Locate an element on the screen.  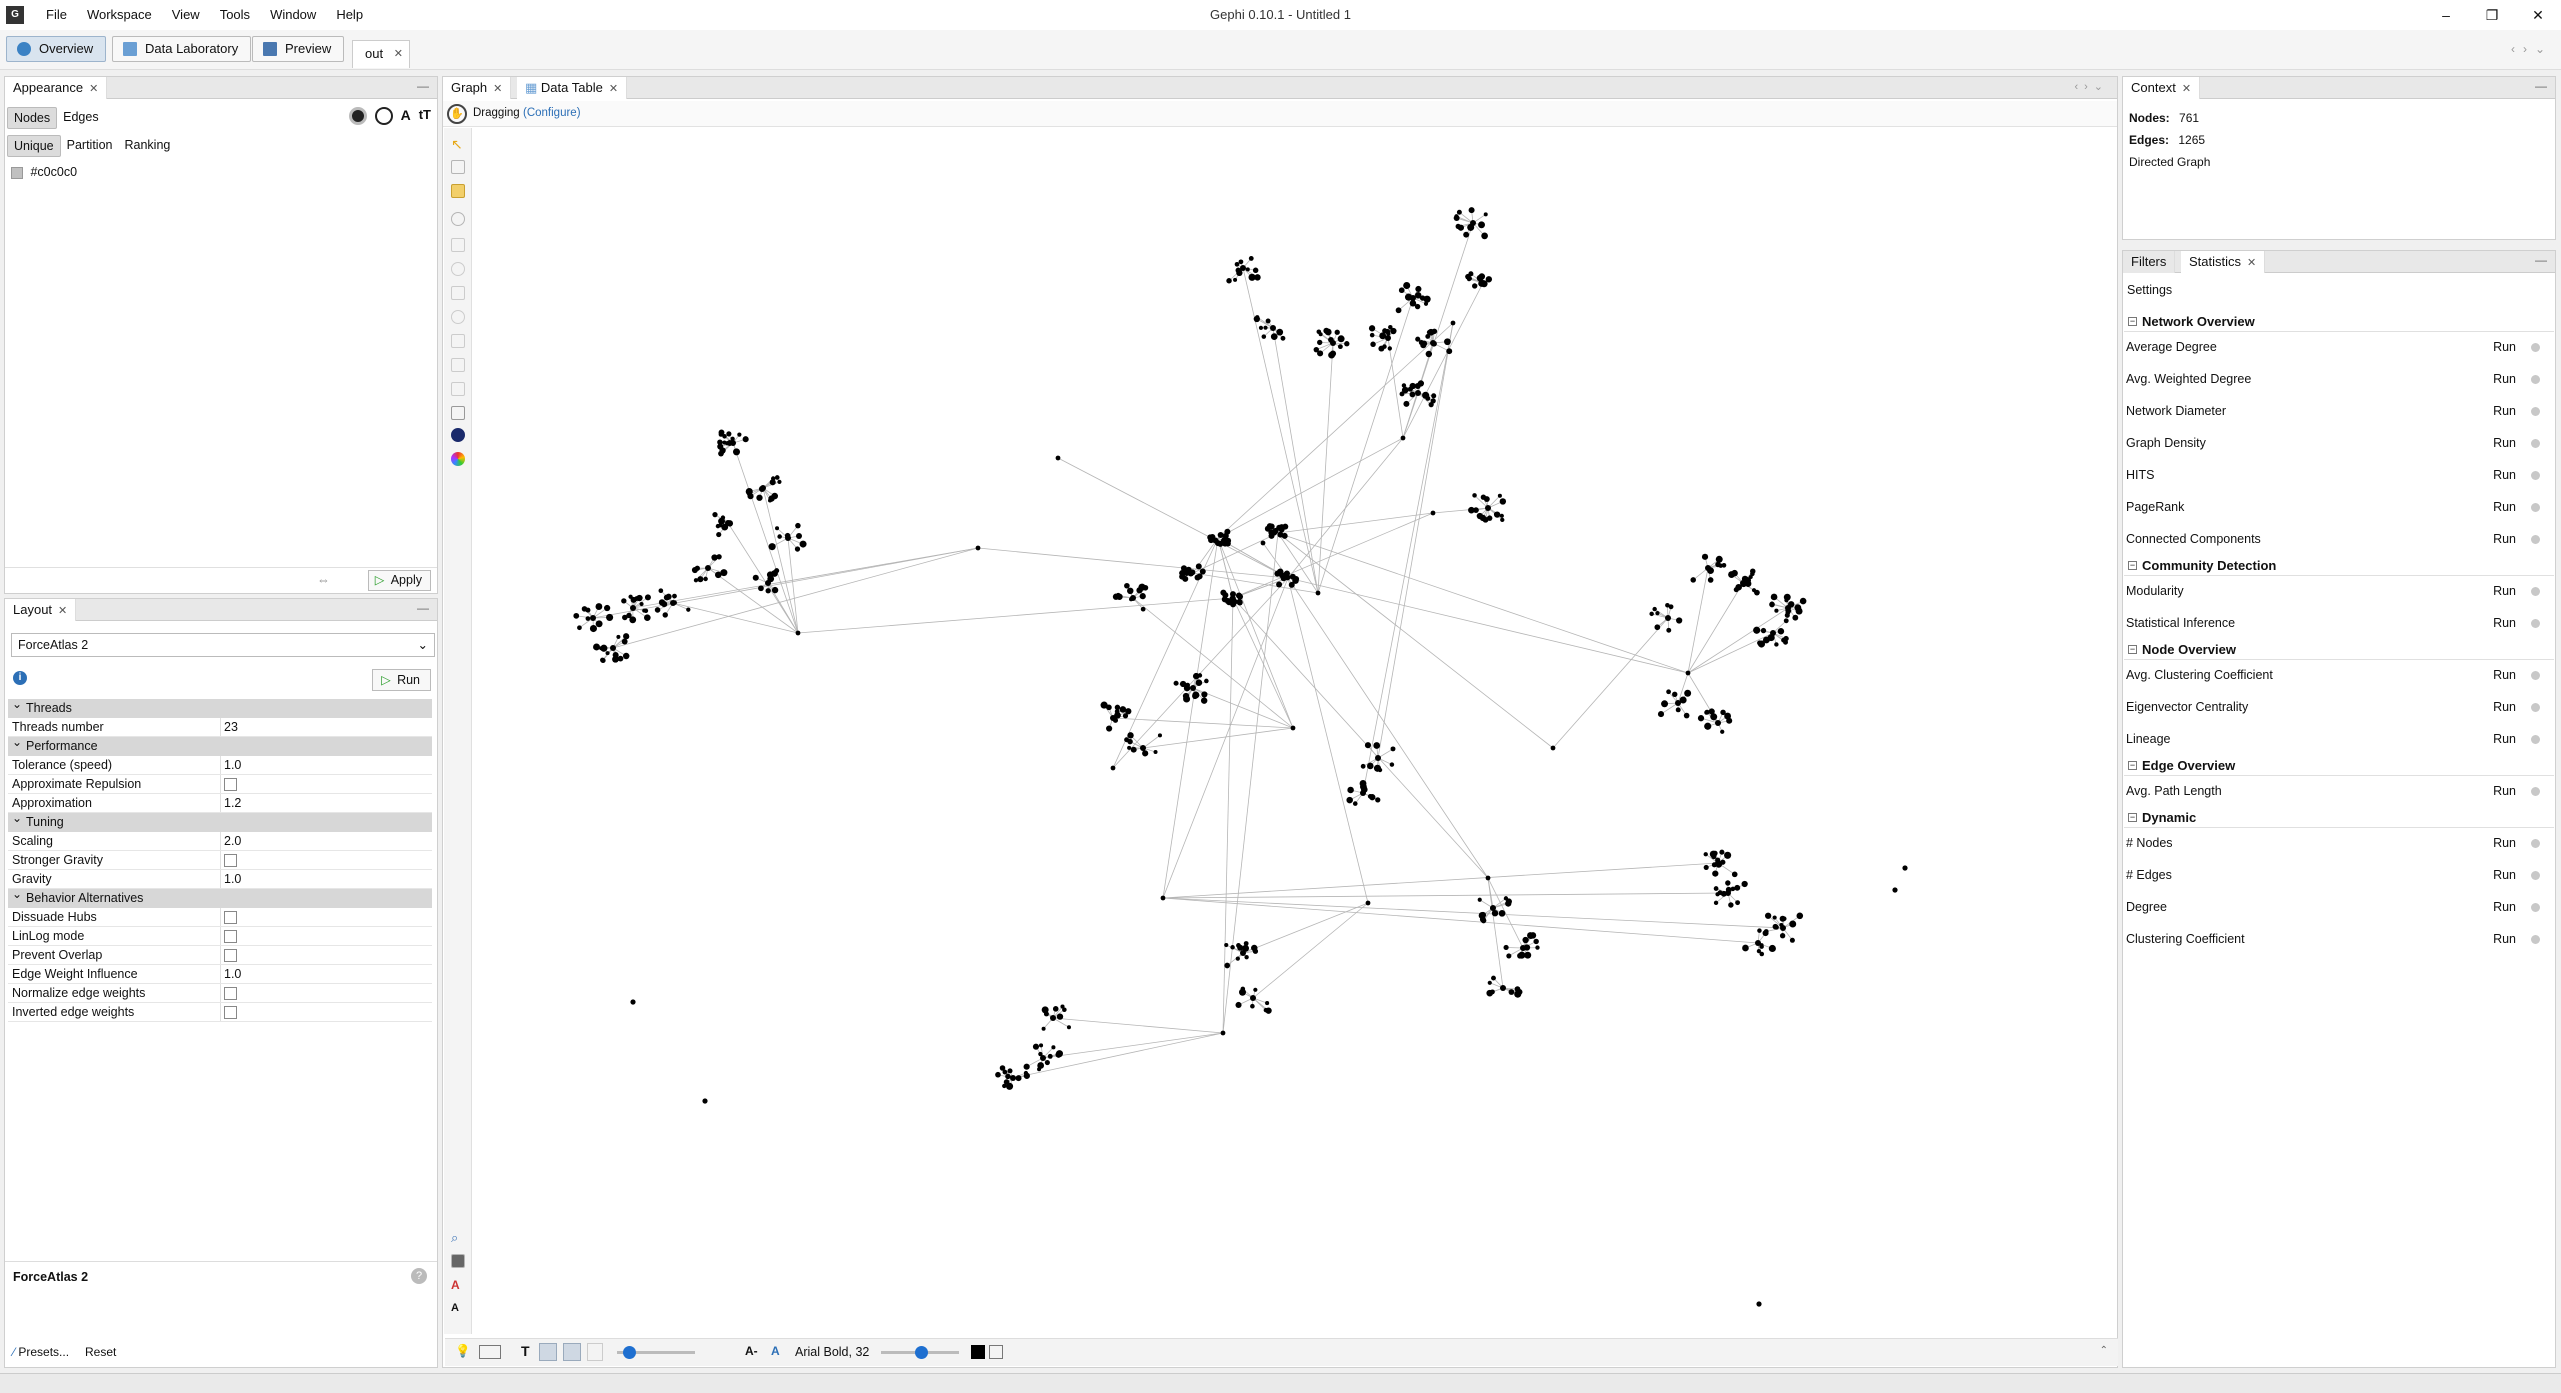
edge-color-icon is located at coordinates (572, 1352).